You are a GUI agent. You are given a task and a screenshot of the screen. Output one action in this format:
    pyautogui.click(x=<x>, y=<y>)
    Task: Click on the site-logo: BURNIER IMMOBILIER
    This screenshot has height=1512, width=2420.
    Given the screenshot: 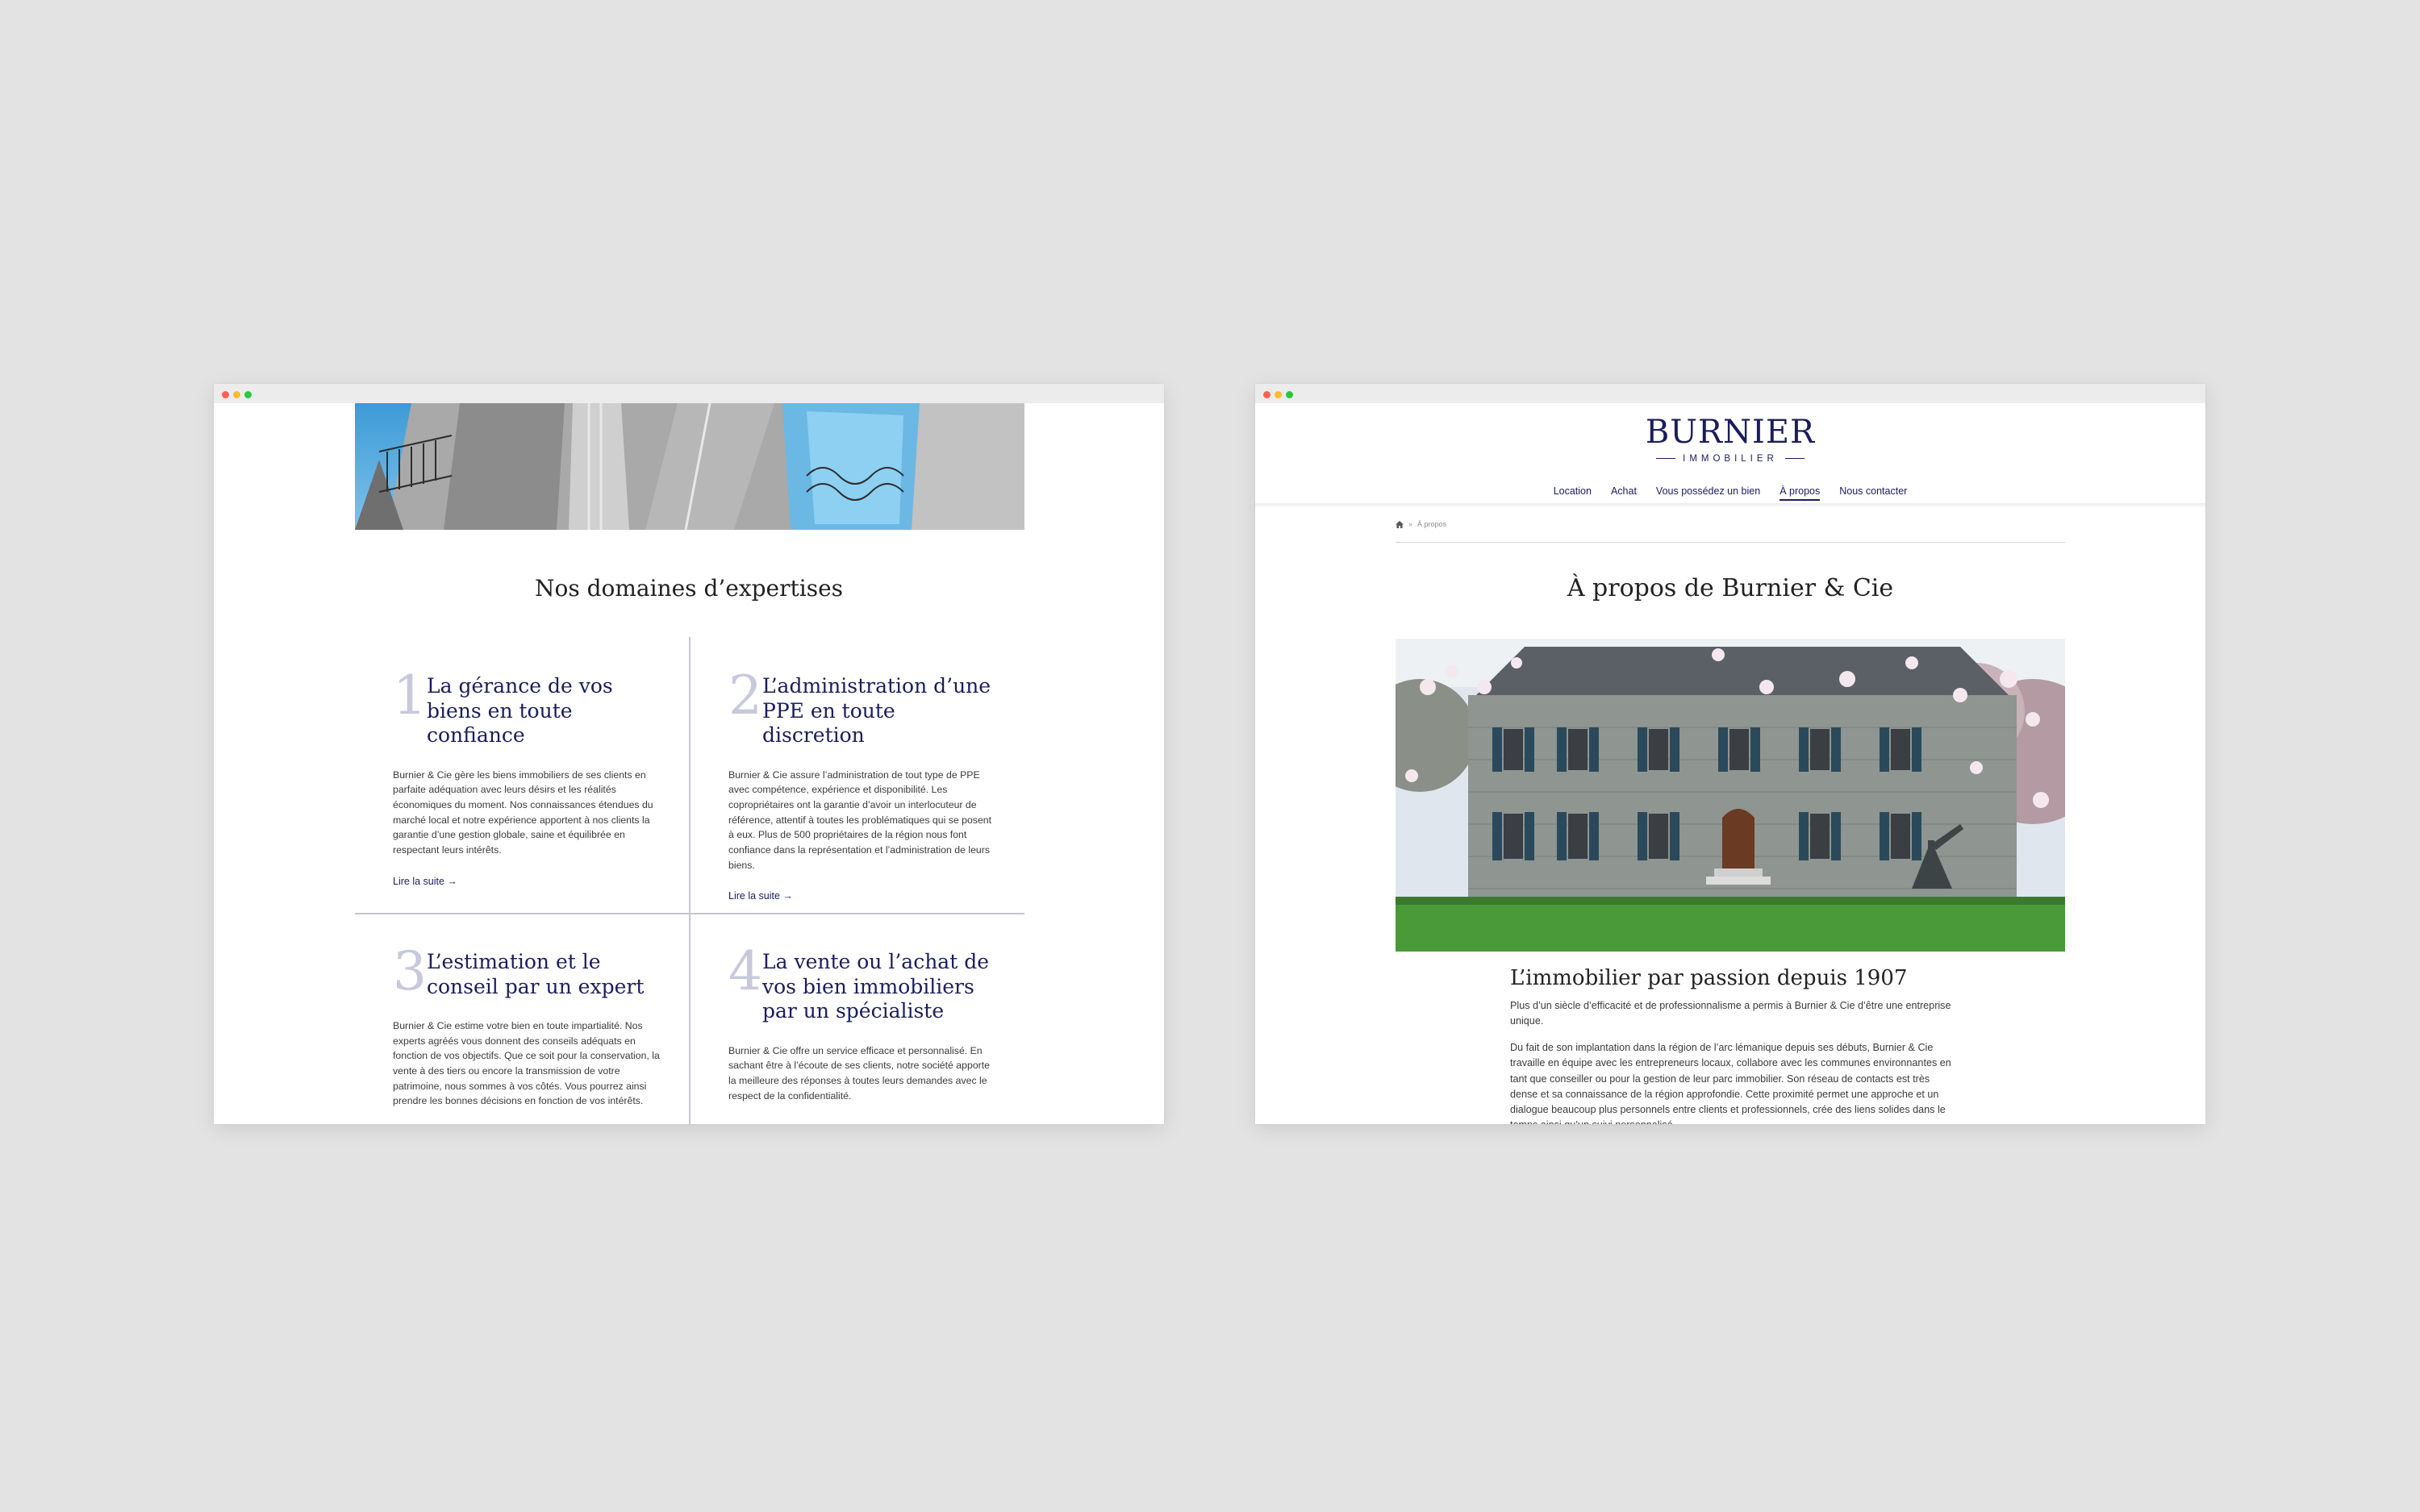 What is the action you would take?
    pyautogui.click(x=1730, y=440)
    